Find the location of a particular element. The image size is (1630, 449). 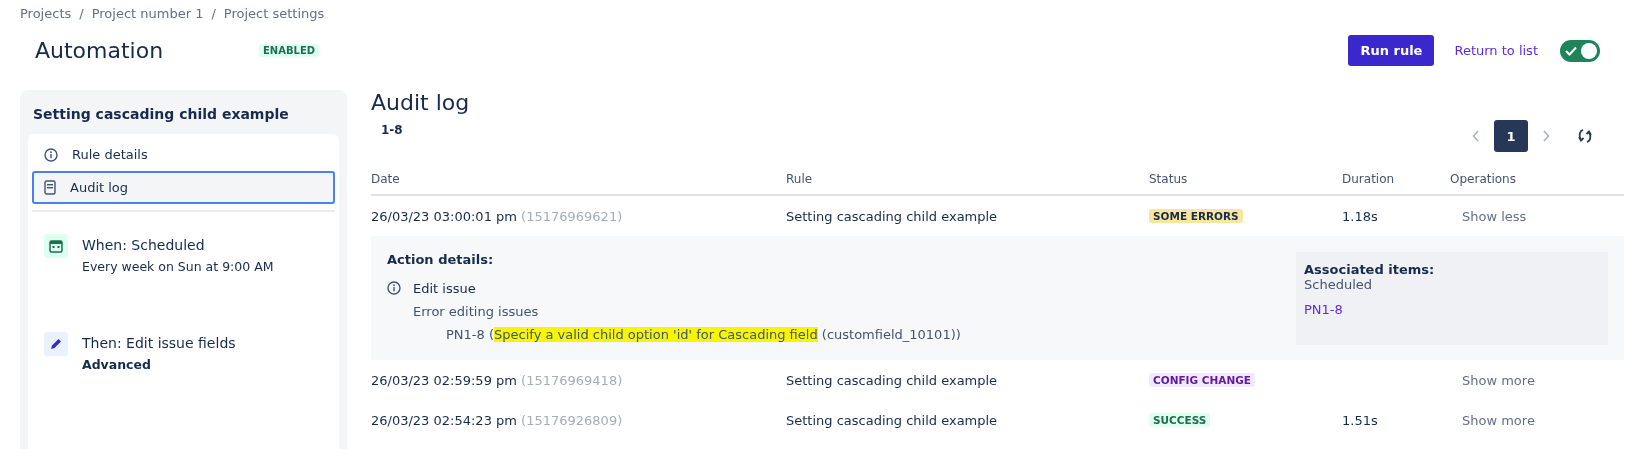

enable-toggle is located at coordinates (1580, 50).